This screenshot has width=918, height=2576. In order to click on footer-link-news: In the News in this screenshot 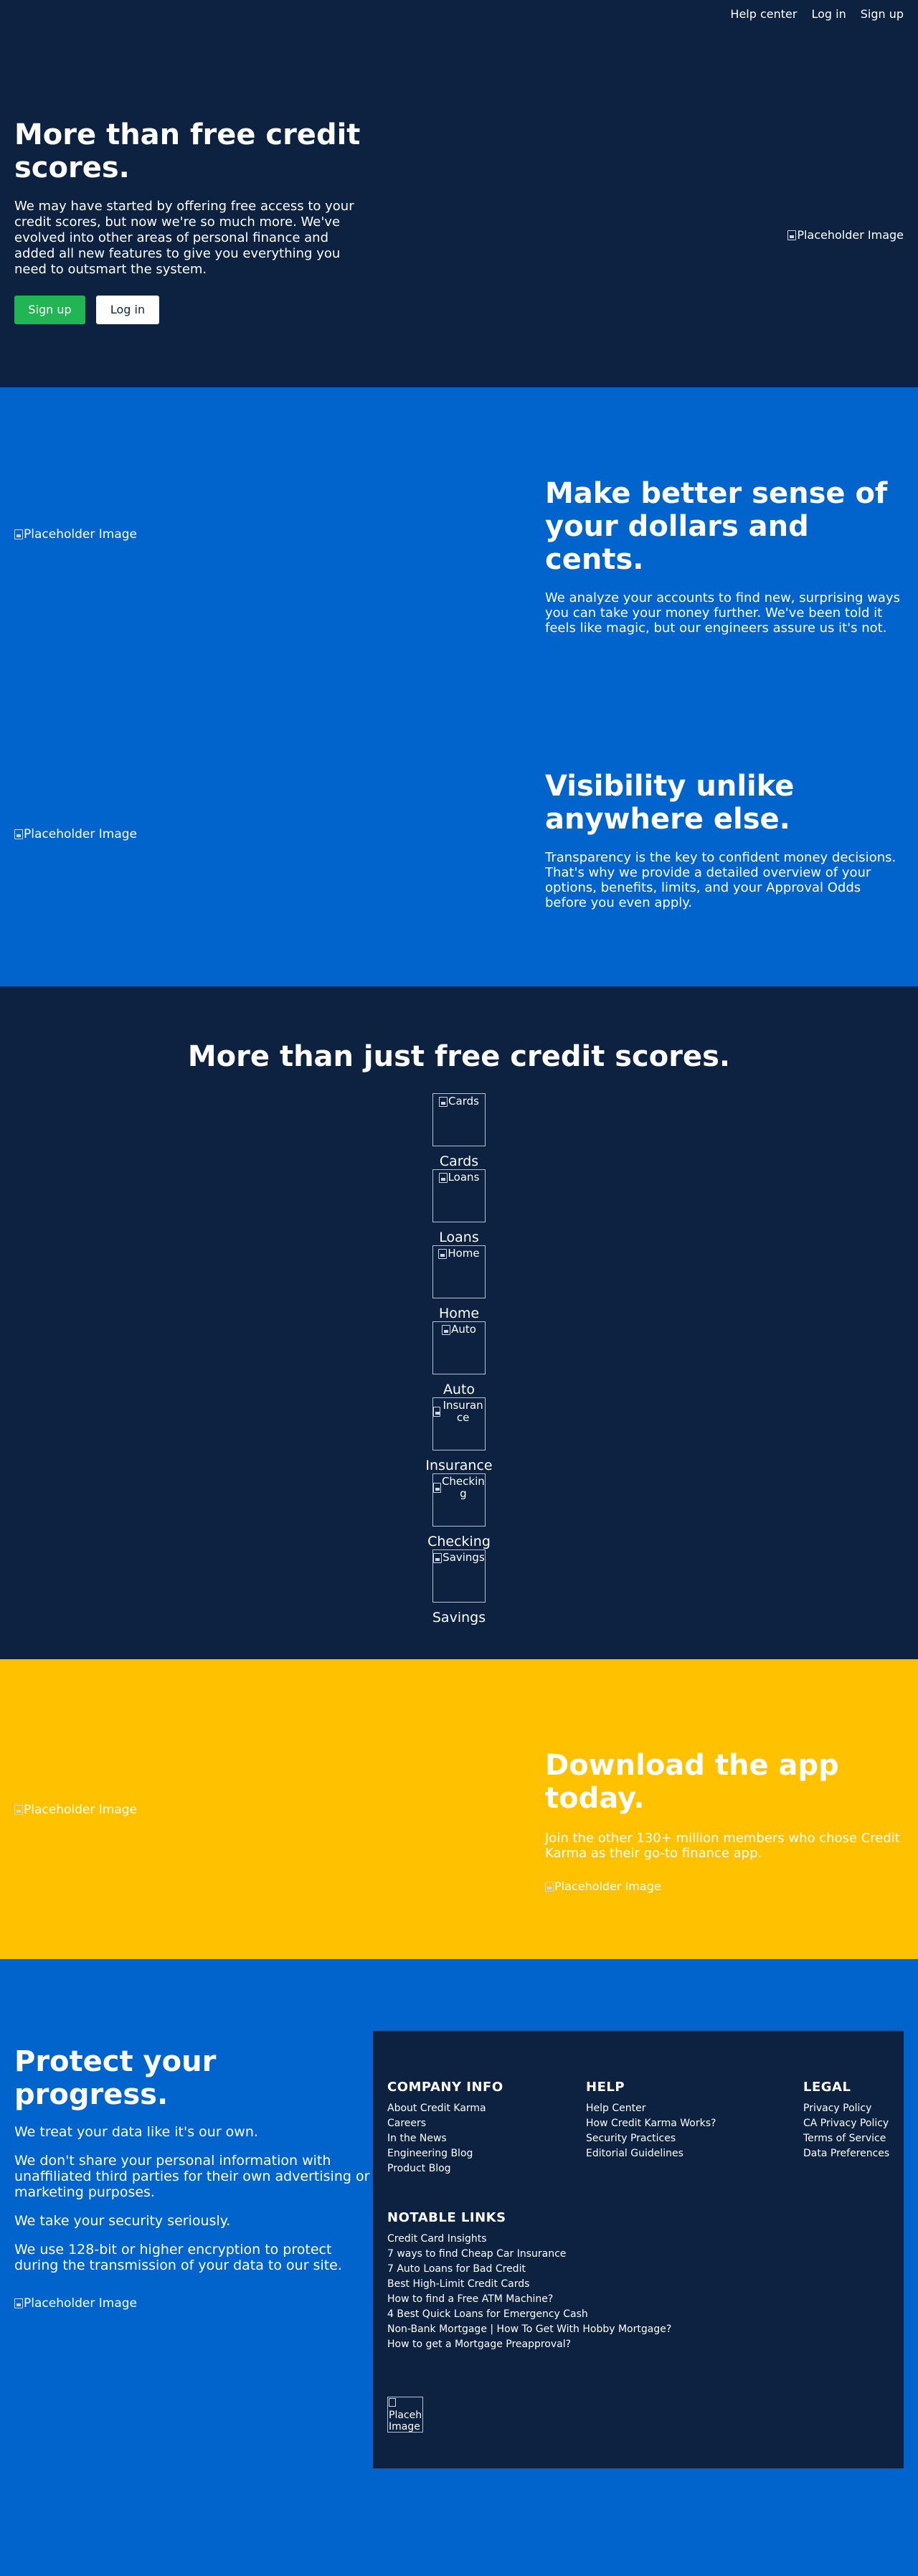, I will do `click(417, 2138)`.